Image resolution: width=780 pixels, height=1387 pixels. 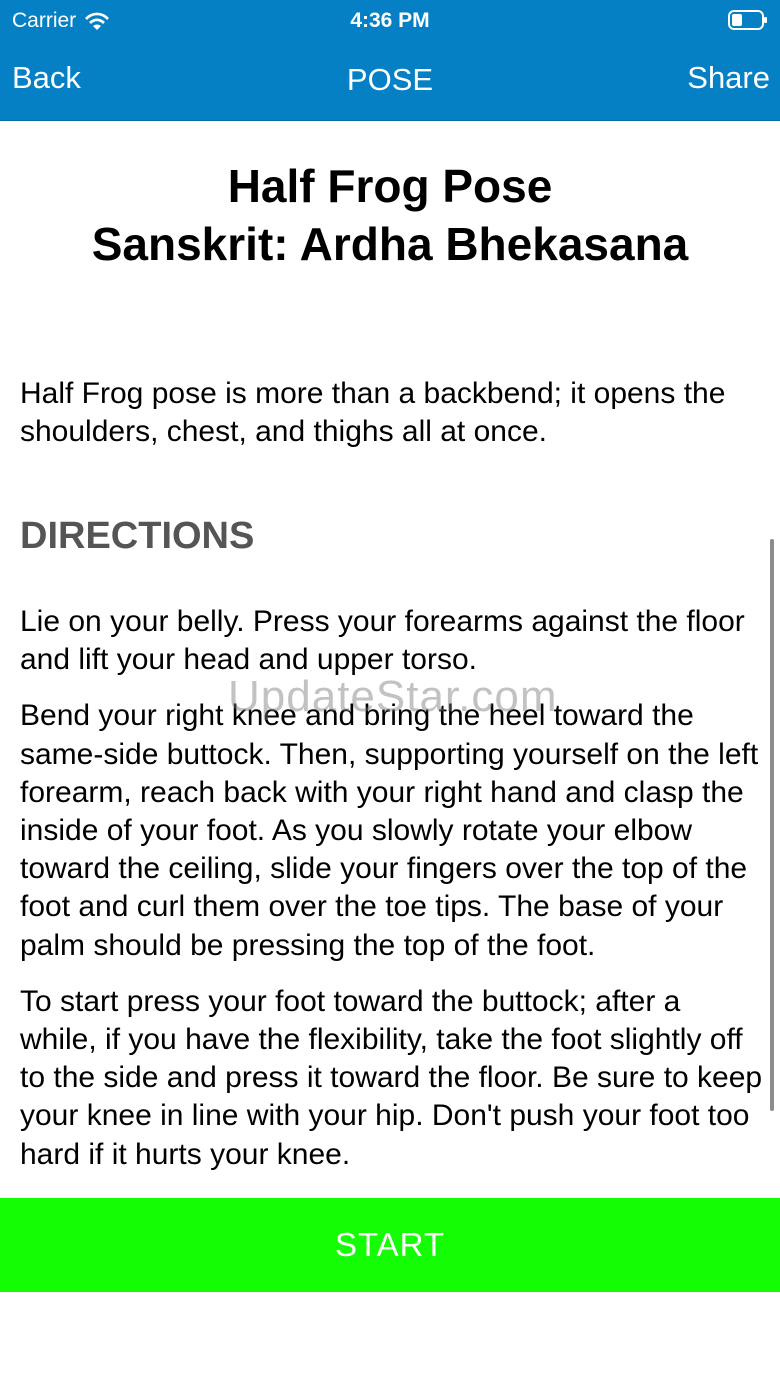 What do you see at coordinates (390, 186) in the screenshot?
I see `pose-name: Half Frog Pose` at bounding box center [390, 186].